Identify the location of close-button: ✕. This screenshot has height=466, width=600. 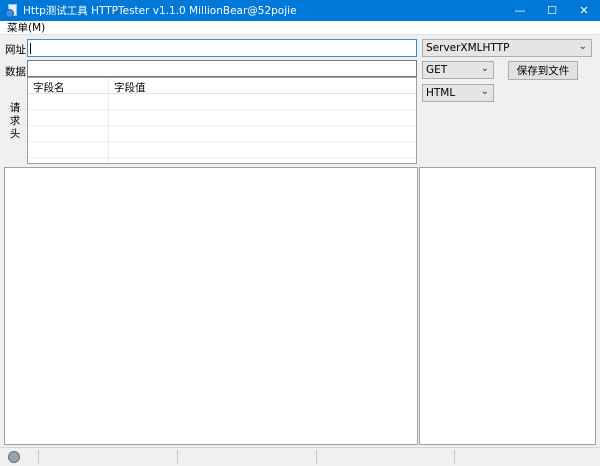
(584, 10).